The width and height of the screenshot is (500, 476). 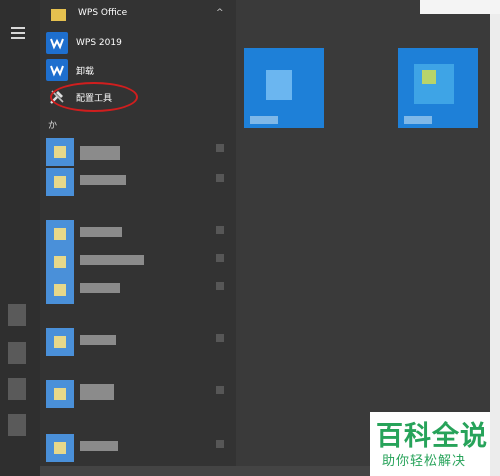 What do you see at coordinates (85, 71) in the screenshot?
I see `app-label: 卸载` at bounding box center [85, 71].